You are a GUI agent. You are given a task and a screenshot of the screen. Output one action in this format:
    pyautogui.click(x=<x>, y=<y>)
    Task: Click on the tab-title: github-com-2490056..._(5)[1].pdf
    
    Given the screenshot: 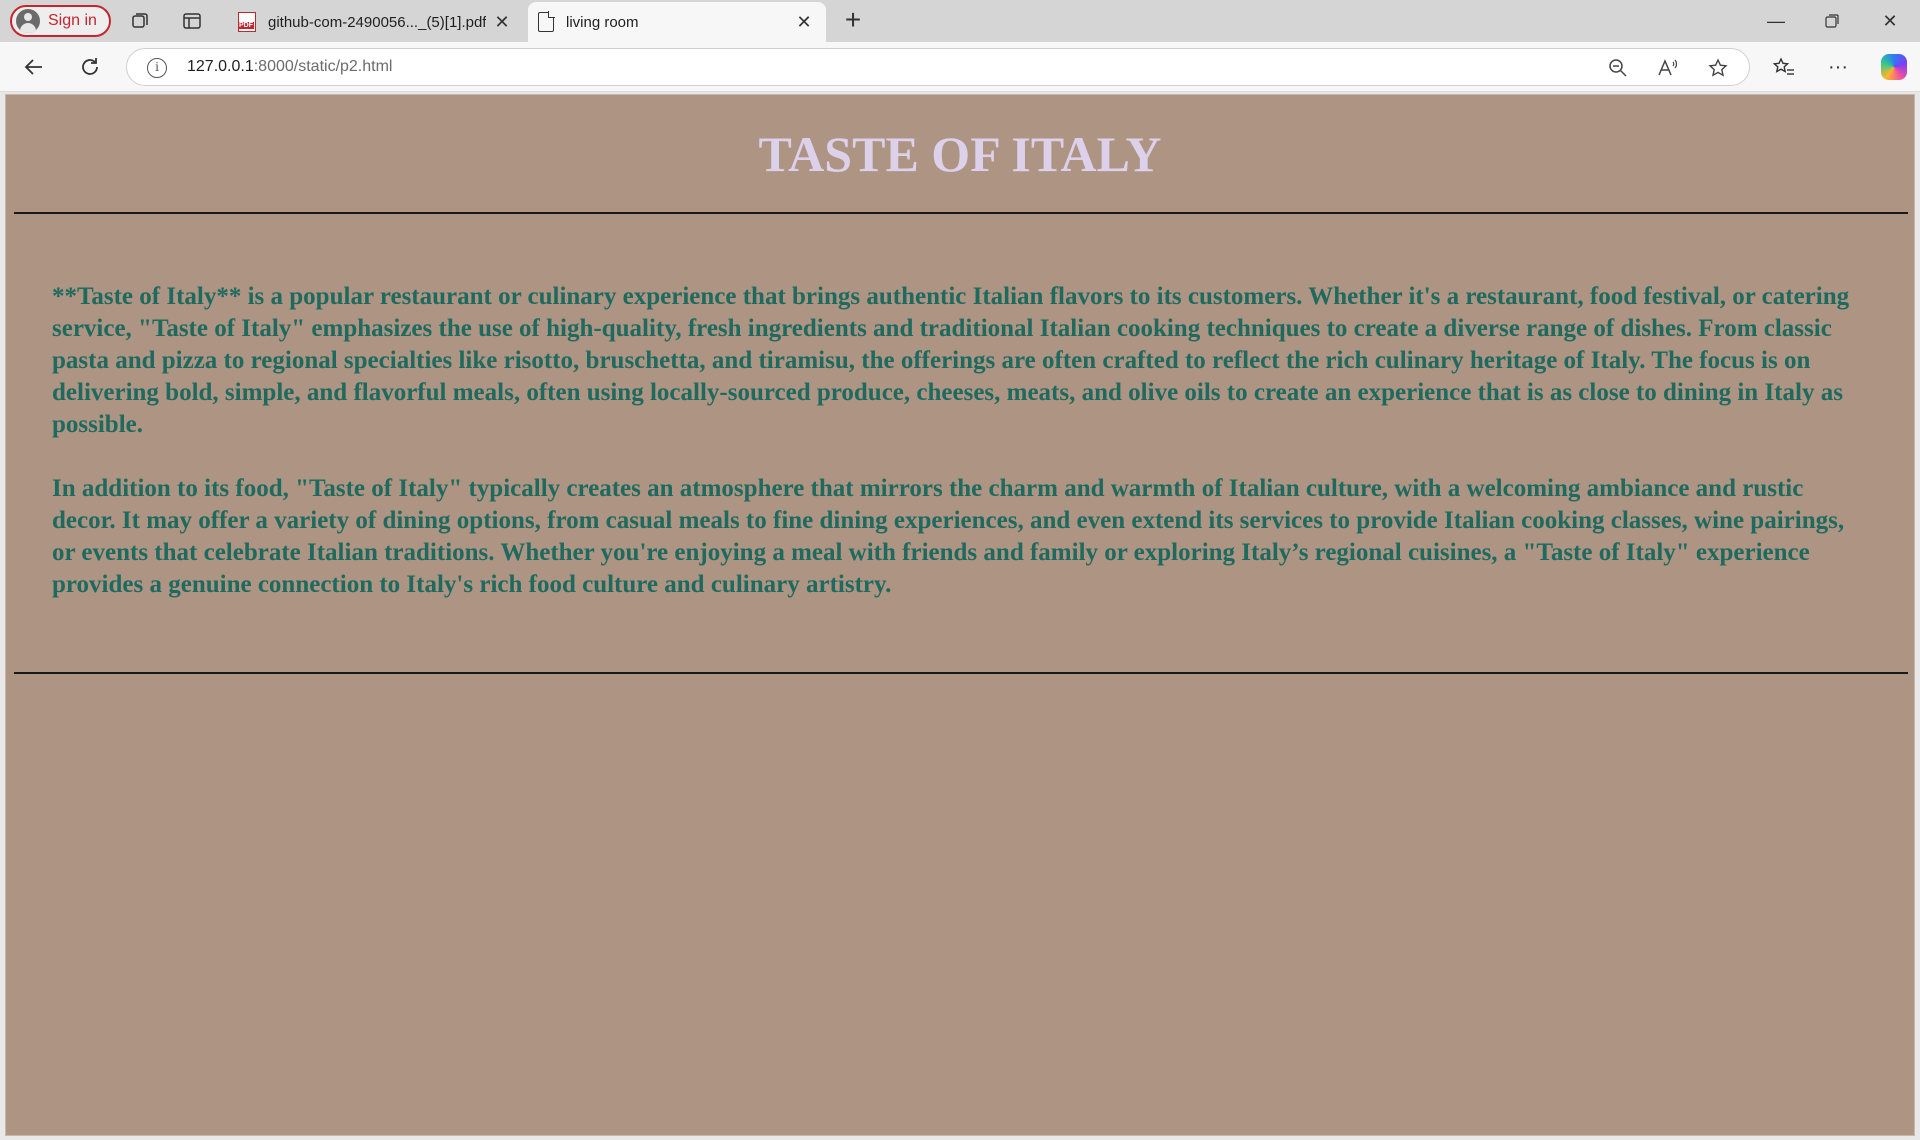 What is the action you would take?
    pyautogui.click(x=377, y=22)
    